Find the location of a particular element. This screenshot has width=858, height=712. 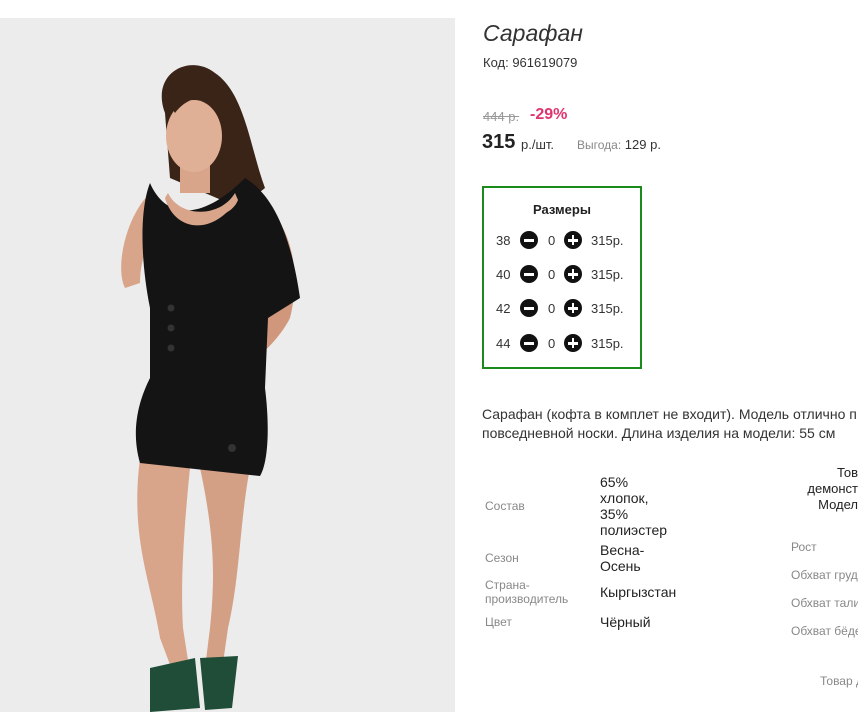

attr-value-country: Кыргызстан is located at coordinates (638, 592).